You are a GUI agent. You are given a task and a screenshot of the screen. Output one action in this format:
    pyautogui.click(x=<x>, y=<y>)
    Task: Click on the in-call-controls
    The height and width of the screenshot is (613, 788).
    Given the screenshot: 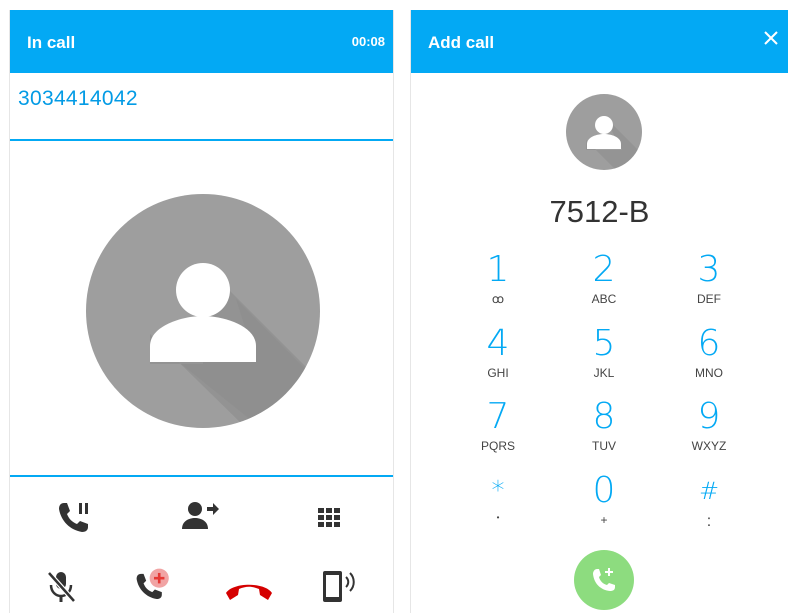 What is the action you would take?
    pyautogui.click(x=201, y=546)
    